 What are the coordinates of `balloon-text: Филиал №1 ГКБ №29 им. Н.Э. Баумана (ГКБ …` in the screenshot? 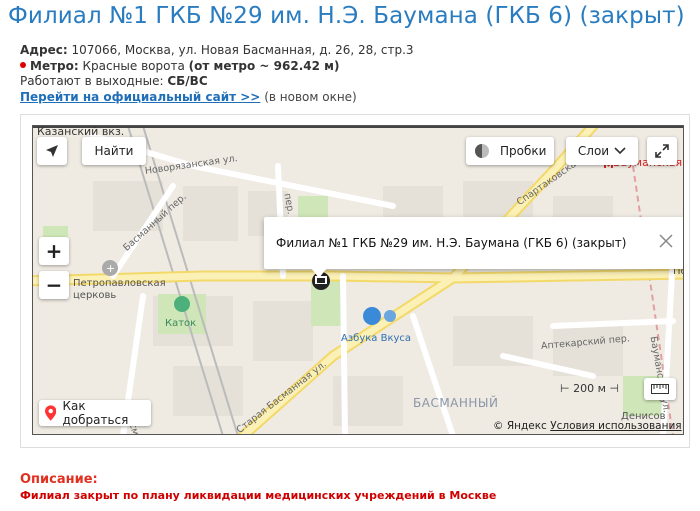 It's located at (451, 243).